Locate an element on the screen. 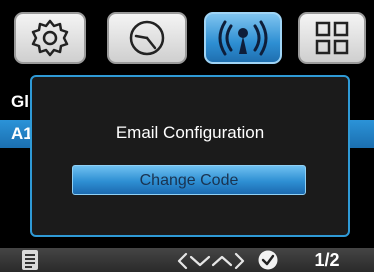  dialog-title: Email Configuration is located at coordinates (190, 132).